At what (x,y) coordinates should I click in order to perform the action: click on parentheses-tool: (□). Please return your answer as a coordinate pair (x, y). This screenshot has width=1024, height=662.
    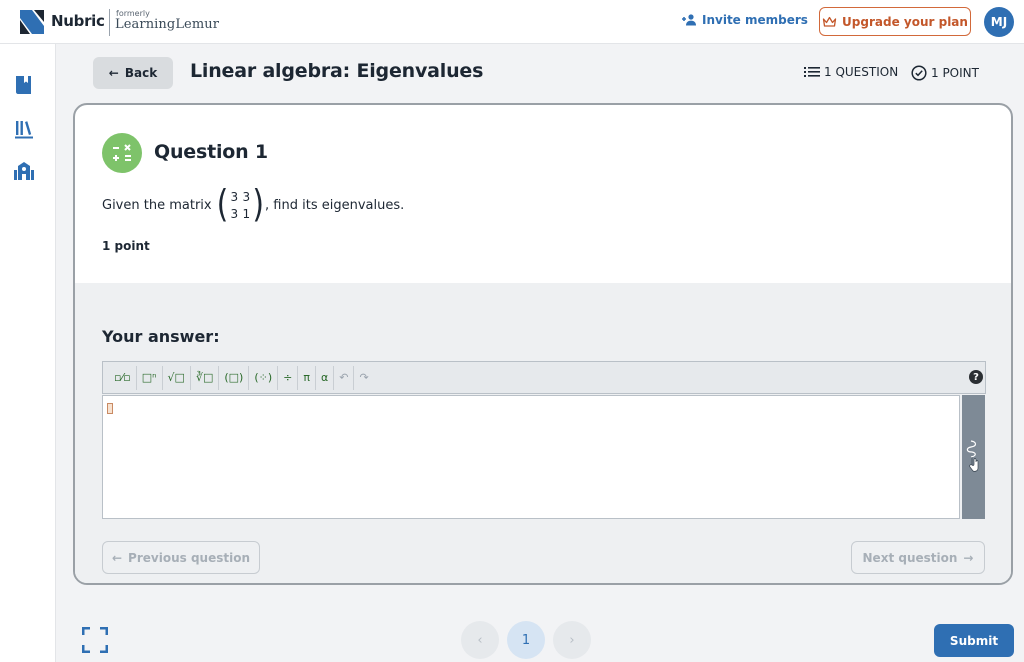
    Looking at the image, I should click on (234, 377).